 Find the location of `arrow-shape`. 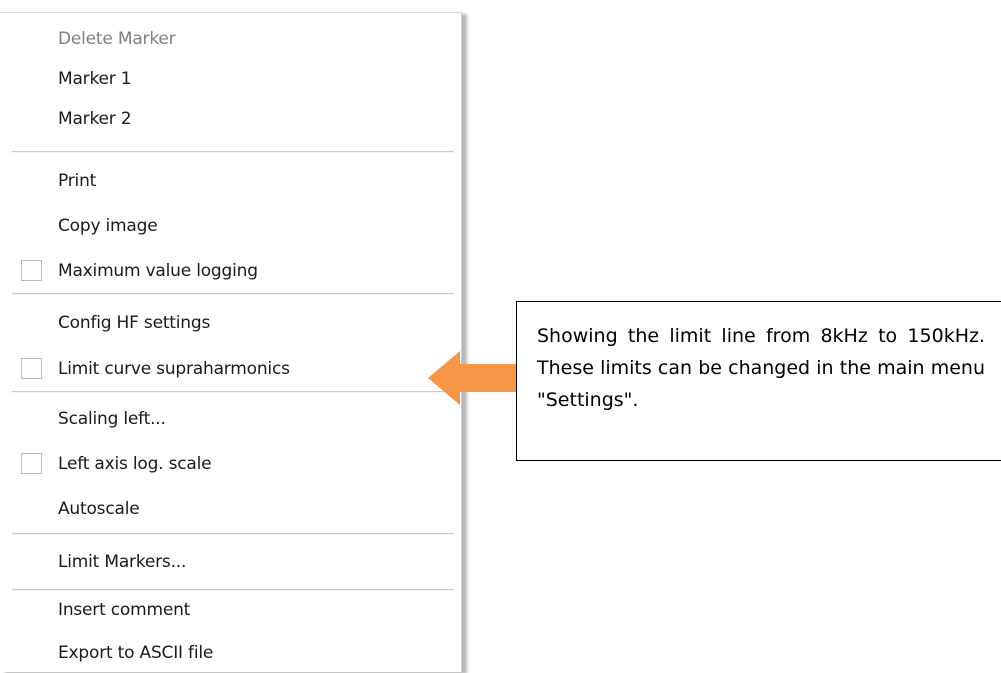

arrow-shape is located at coordinates (476, 378).